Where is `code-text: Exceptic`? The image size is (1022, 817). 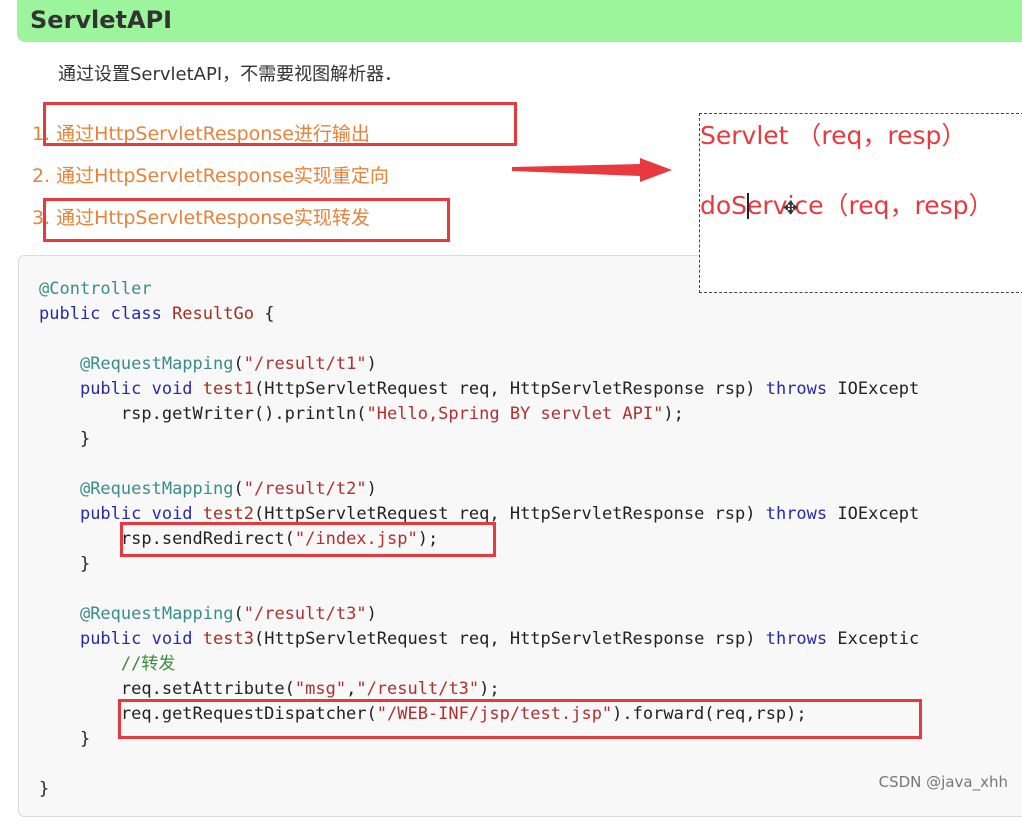 code-text: Exceptic is located at coordinates (873, 639).